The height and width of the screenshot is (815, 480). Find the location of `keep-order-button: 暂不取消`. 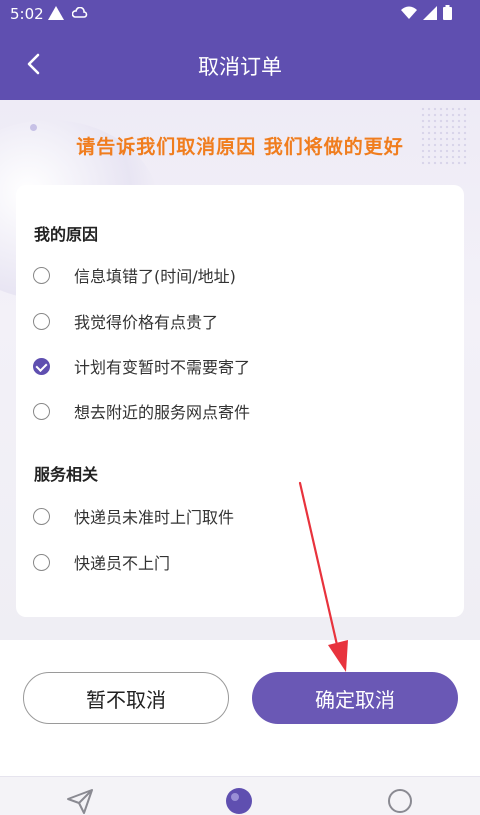

keep-order-button: 暂不取消 is located at coordinates (126, 698).